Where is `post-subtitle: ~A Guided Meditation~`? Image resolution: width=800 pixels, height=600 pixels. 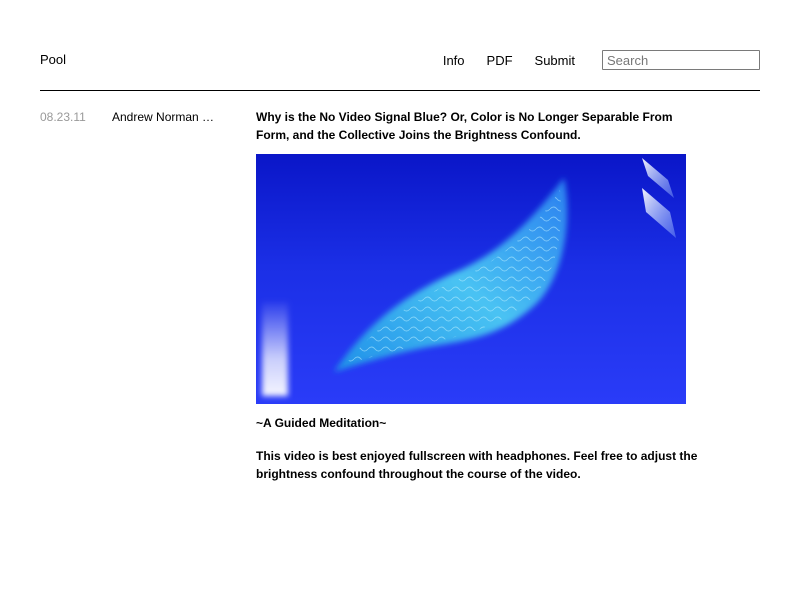
post-subtitle: ~A Guided Meditation~ is located at coordinates (321, 423).